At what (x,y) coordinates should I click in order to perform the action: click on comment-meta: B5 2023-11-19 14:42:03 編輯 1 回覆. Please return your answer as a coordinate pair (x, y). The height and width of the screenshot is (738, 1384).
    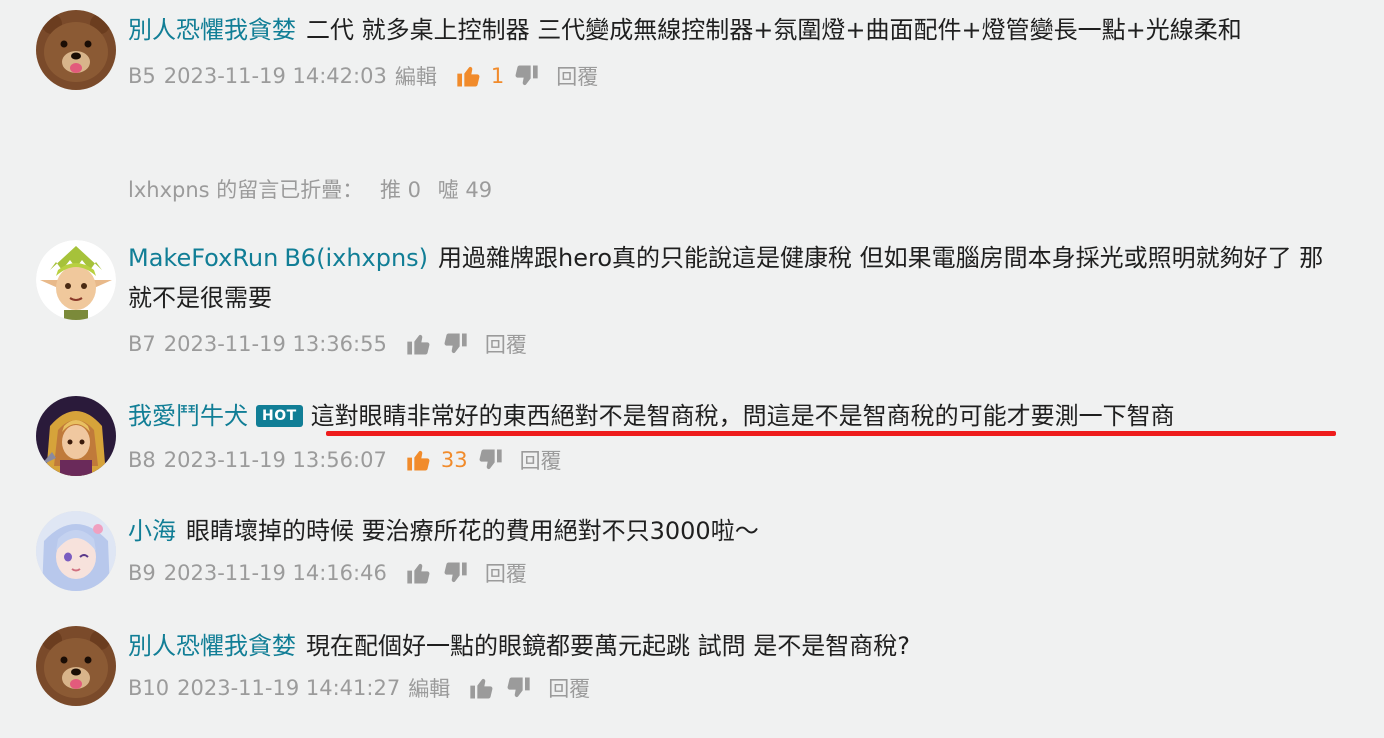
    Looking at the image, I should click on (736, 76).